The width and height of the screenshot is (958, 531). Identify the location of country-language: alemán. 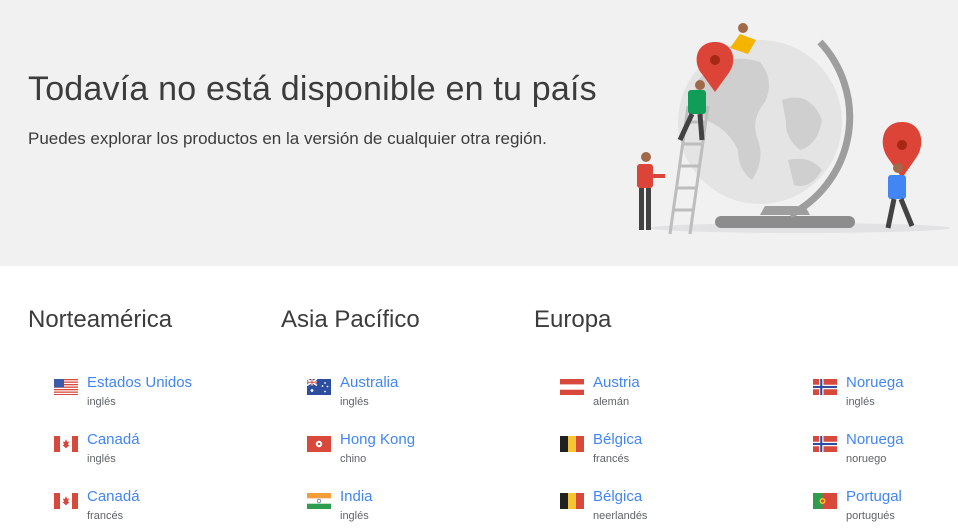
(611, 402).